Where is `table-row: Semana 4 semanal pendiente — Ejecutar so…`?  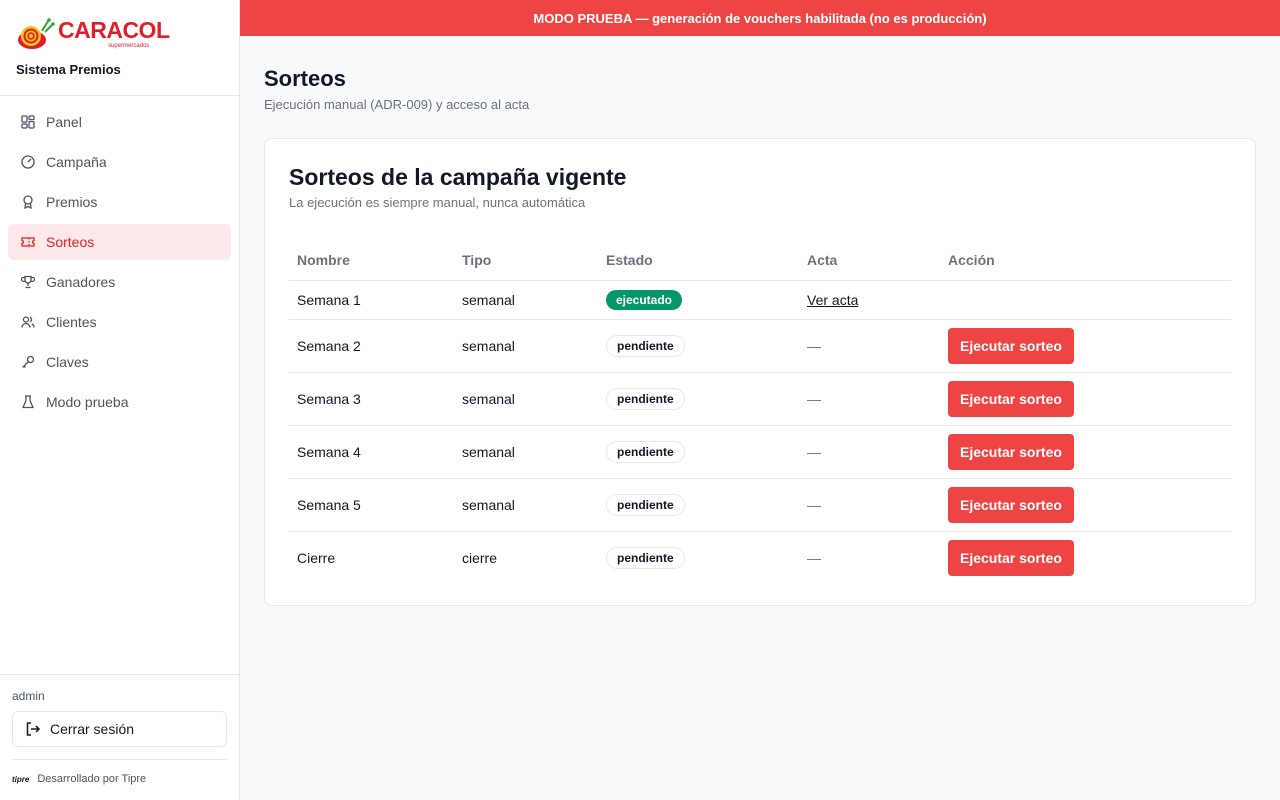 table-row: Semana 4 semanal pendiente — Ejecutar so… is located at coordinates (760, 452).